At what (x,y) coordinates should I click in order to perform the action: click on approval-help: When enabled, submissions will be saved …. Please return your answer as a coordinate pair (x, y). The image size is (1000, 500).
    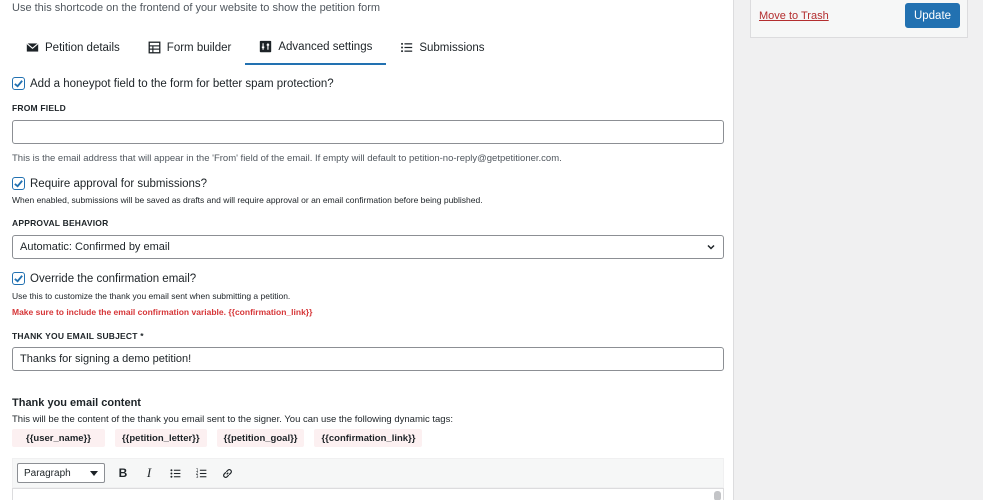
    Looking at the image, I should click on (247, 200).